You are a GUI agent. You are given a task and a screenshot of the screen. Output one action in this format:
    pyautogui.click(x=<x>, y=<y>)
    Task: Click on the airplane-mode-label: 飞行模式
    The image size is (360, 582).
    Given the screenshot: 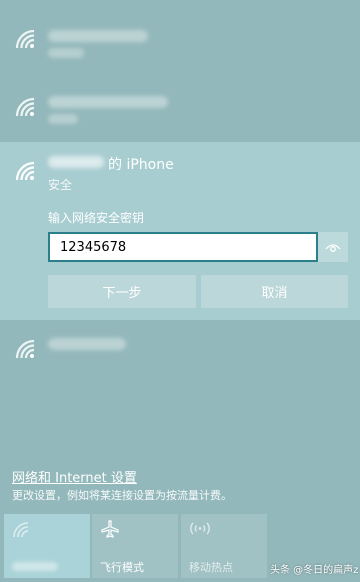 What is the action you would take?
    pyautogui.click(x=122, y=567)
    